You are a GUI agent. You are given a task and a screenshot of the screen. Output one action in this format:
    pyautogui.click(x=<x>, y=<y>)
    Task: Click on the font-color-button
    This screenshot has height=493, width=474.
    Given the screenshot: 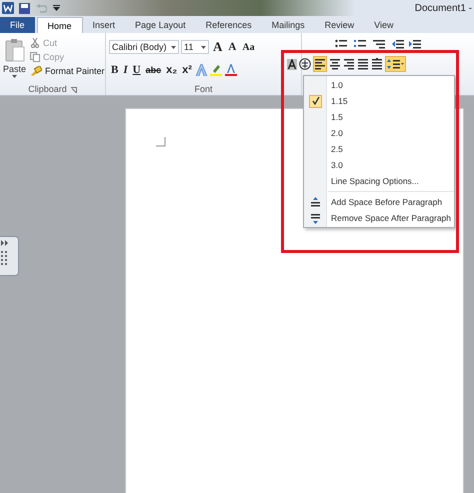 What is the action you would take?
    pyautogui.click(x=231, y=70)
    